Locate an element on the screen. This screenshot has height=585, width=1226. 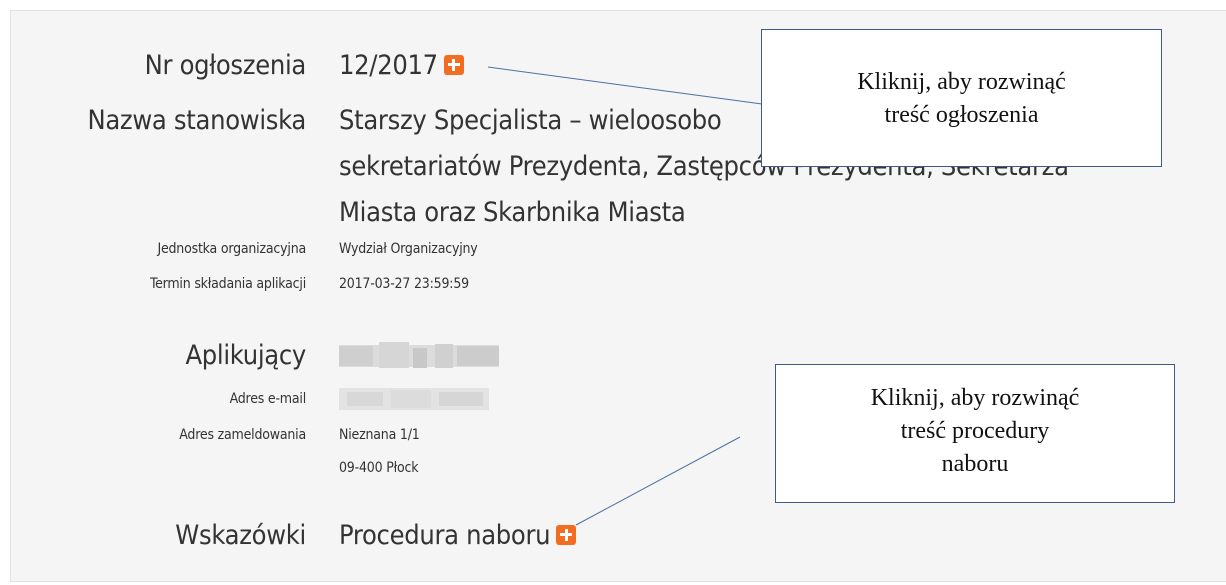
callout-bottom-line2: treść procedury is located at coordinates (975, 431).